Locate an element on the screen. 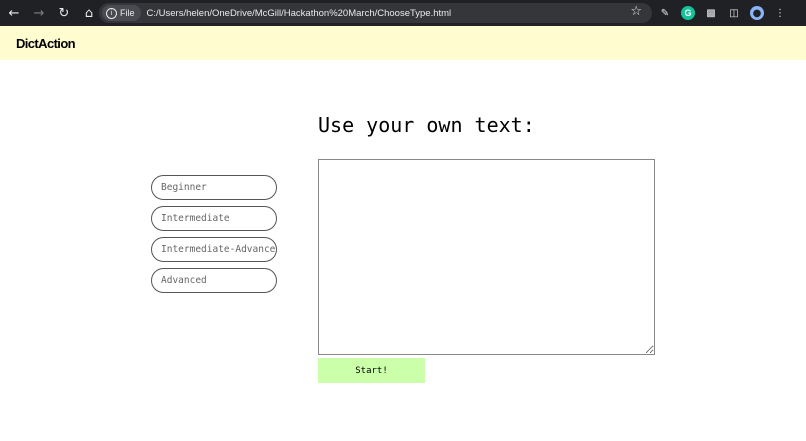  extensions-puzzle-icon: ▩ is located at coordinates (711, 13).